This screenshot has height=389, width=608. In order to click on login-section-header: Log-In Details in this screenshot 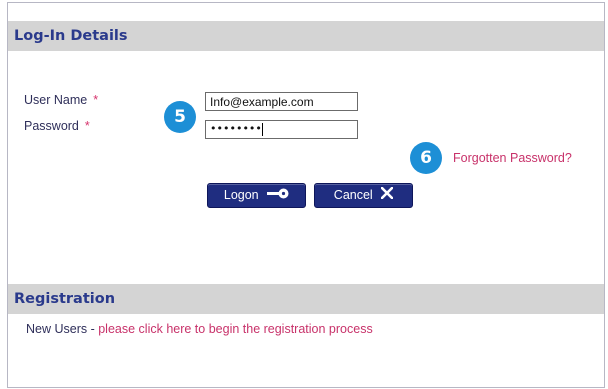, I will do `click(306, 36)`.